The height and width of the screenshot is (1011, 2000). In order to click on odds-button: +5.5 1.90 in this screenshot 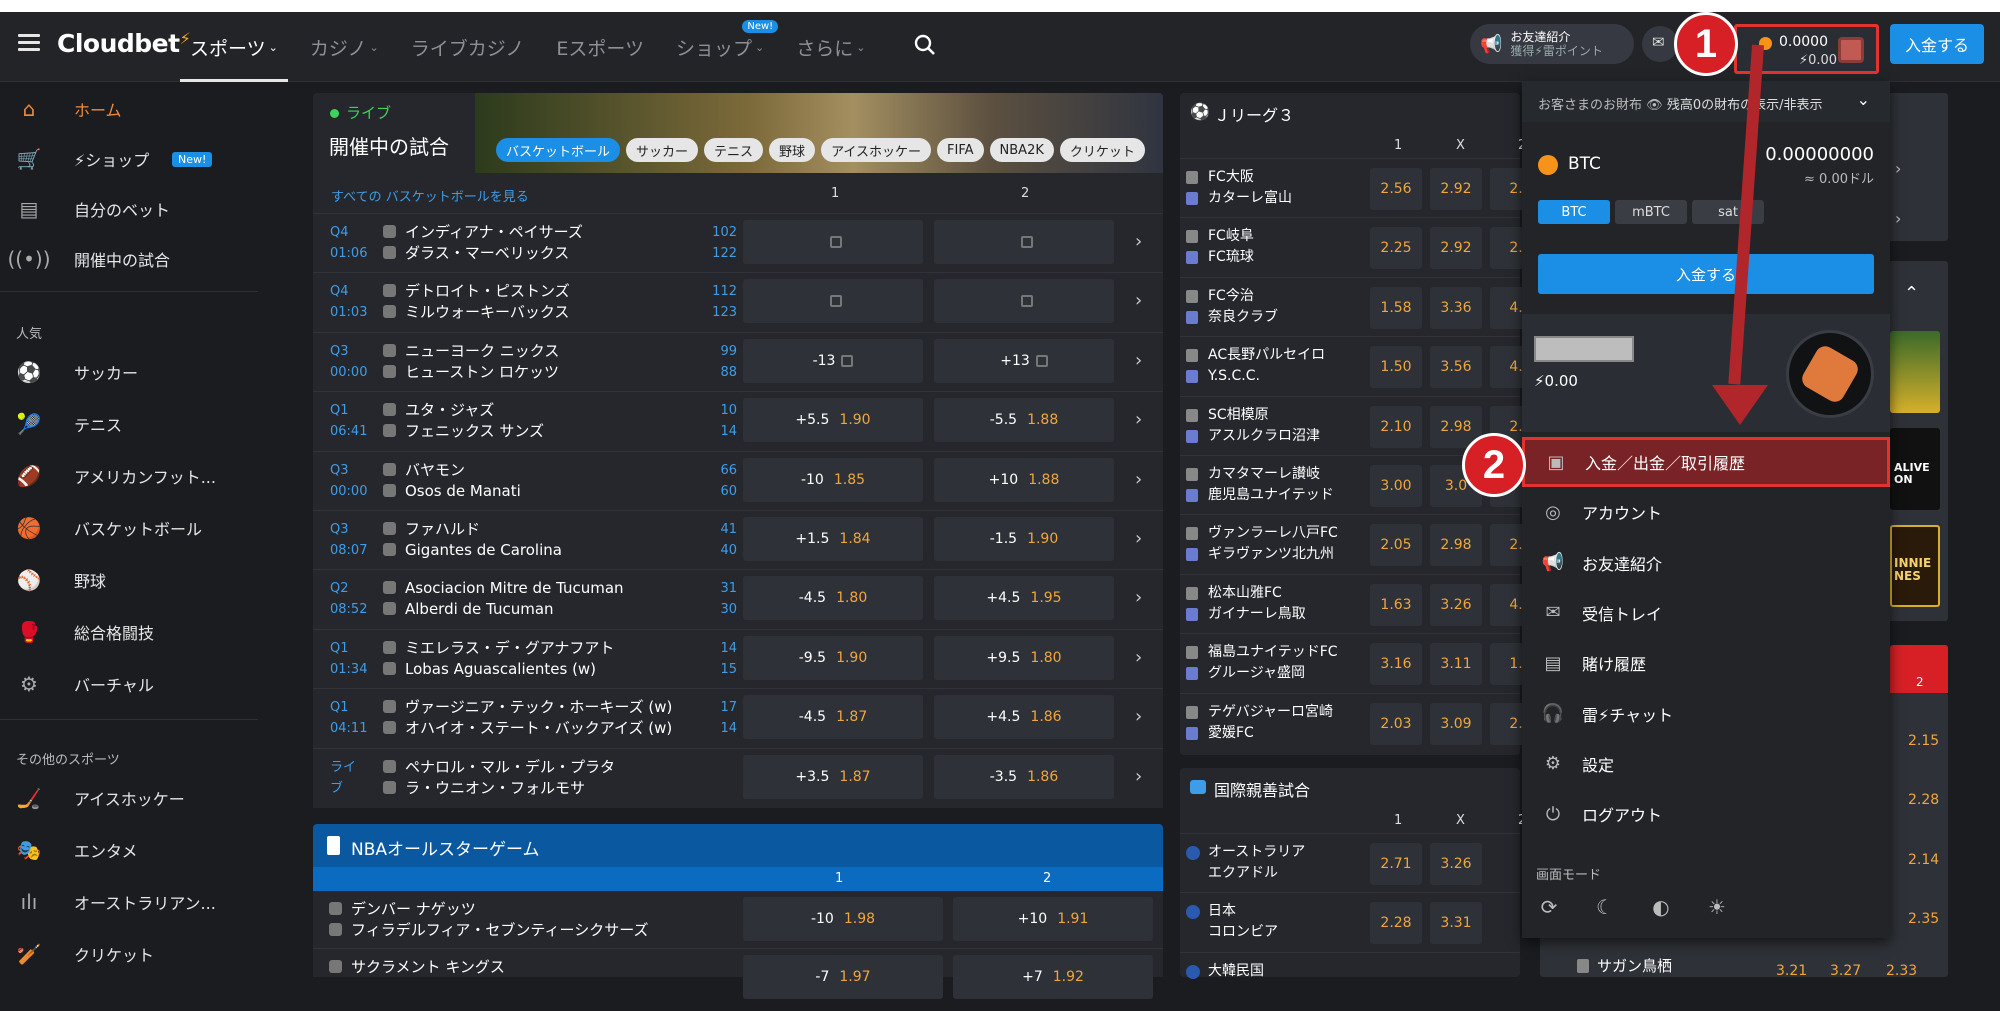, I will do `click(833, 420)`.